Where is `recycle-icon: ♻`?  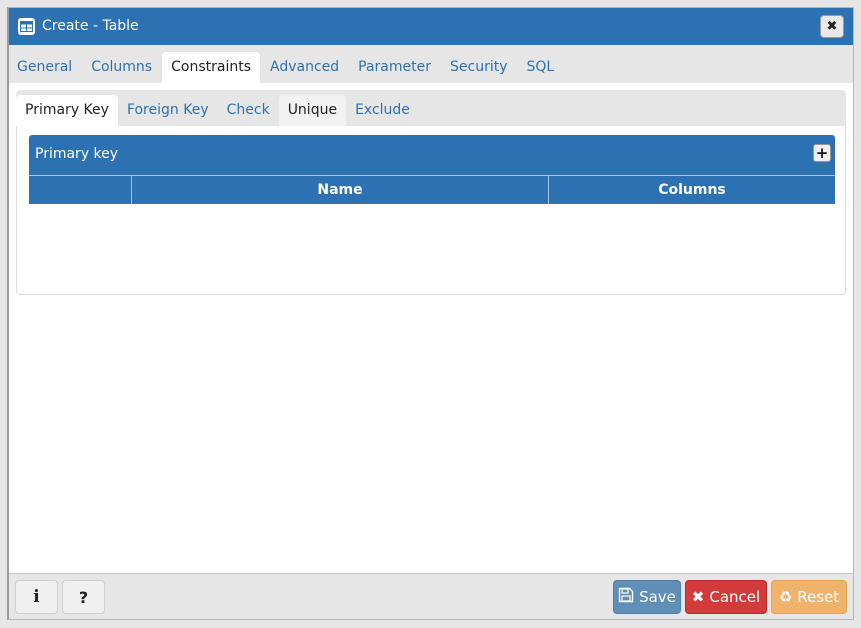 recycle-icon: ♻ is located at coordinates (785, 597).